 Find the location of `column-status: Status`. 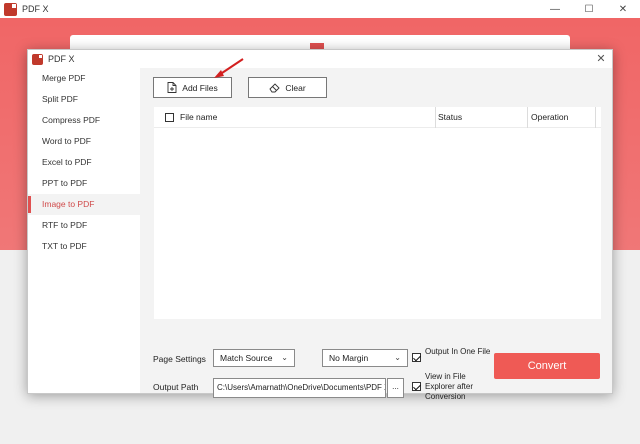

column-status: Status is located at coordinates (450, 117).